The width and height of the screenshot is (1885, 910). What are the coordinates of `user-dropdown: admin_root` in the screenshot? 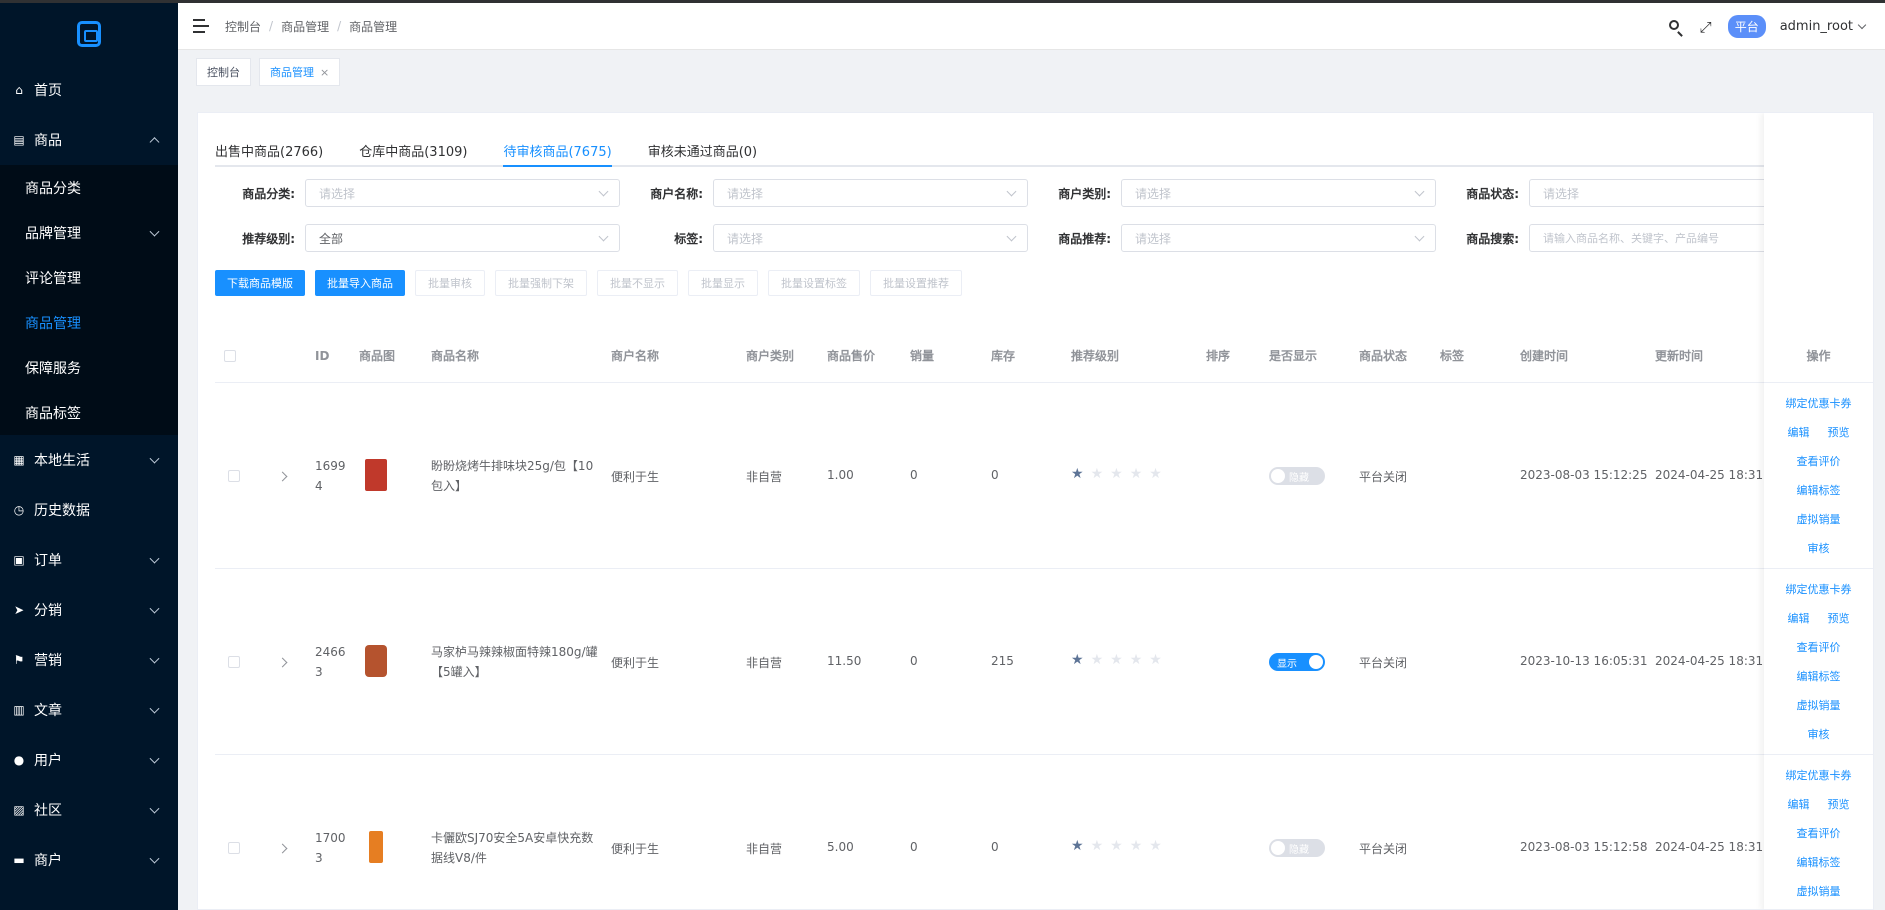 It's located at (1823, 26).